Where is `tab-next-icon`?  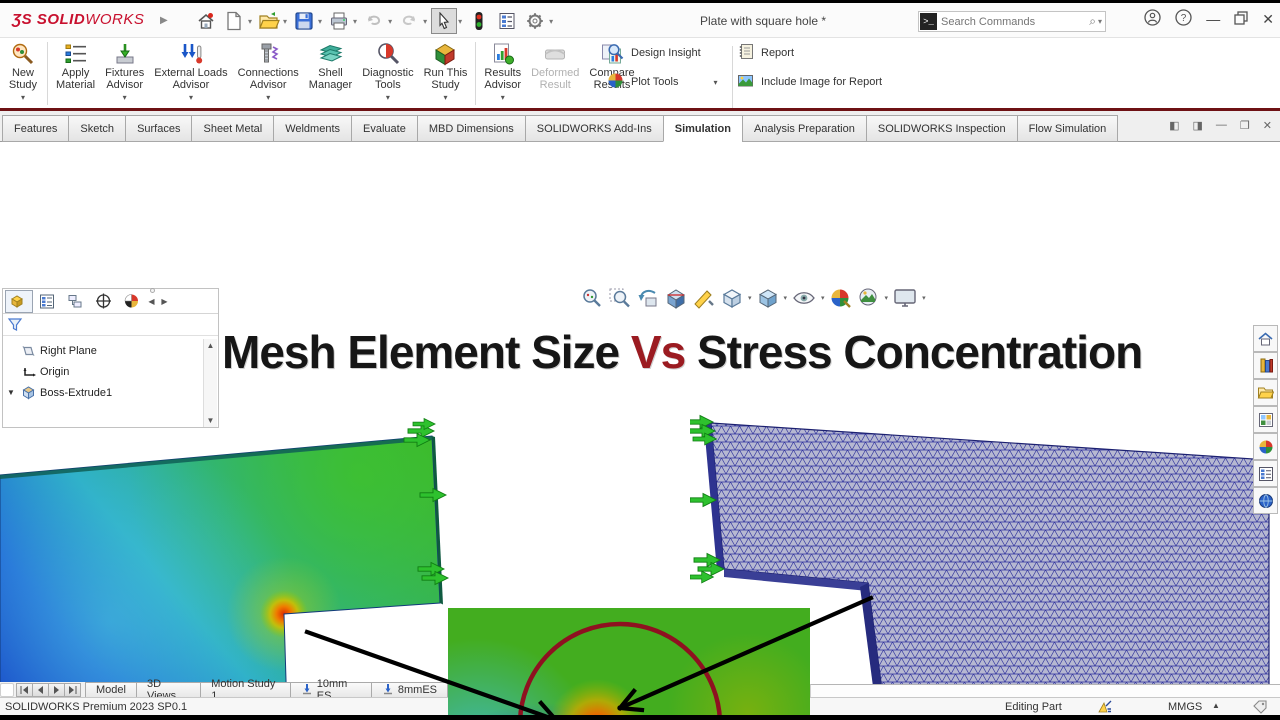 tab-next-icon is located at coordinates (56, 690).